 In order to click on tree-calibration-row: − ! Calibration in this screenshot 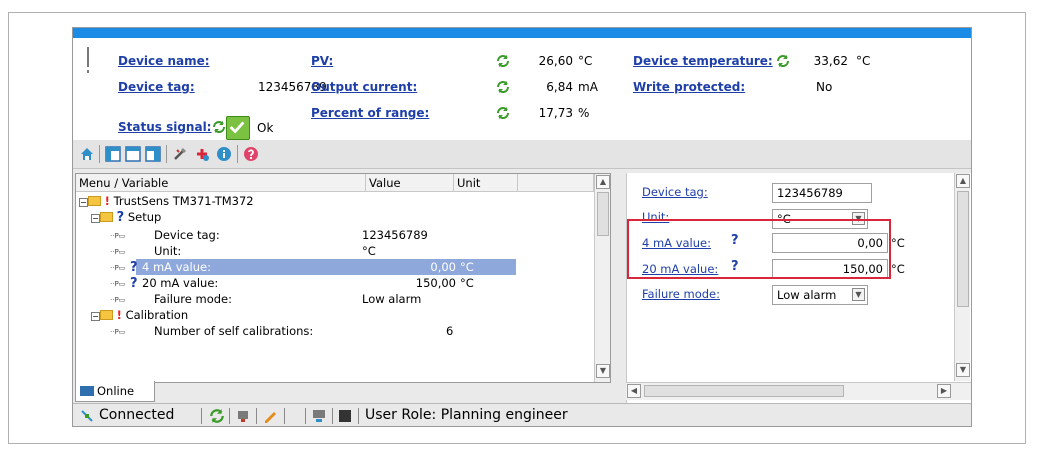, I will do `click(296, 315)`.